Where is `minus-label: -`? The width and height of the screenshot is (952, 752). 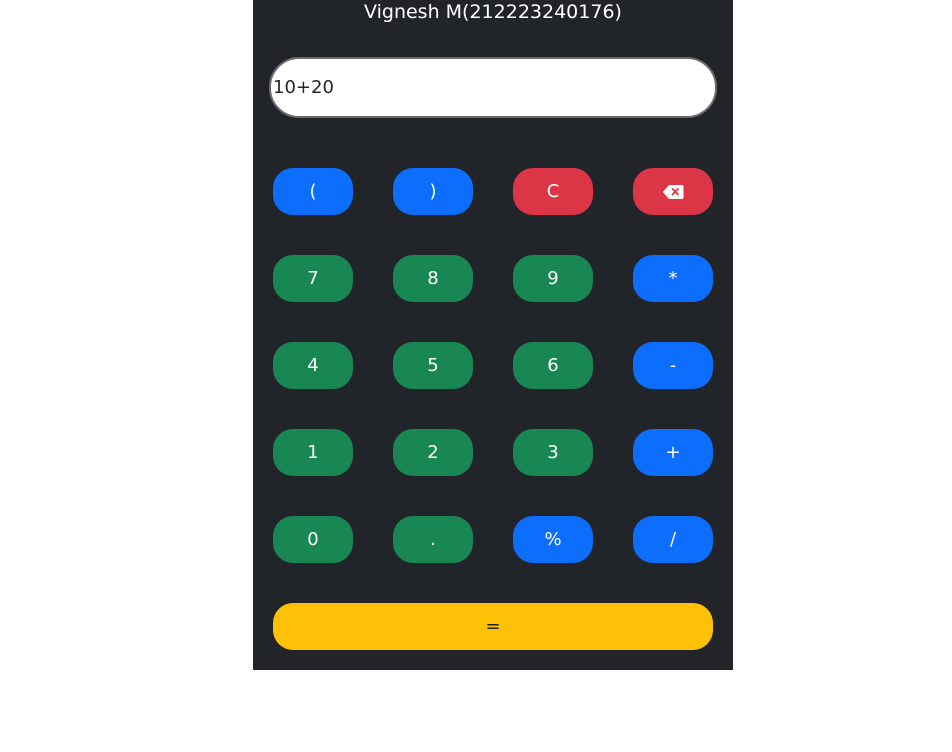
minus-label: - is located at coordinates (673, 365).